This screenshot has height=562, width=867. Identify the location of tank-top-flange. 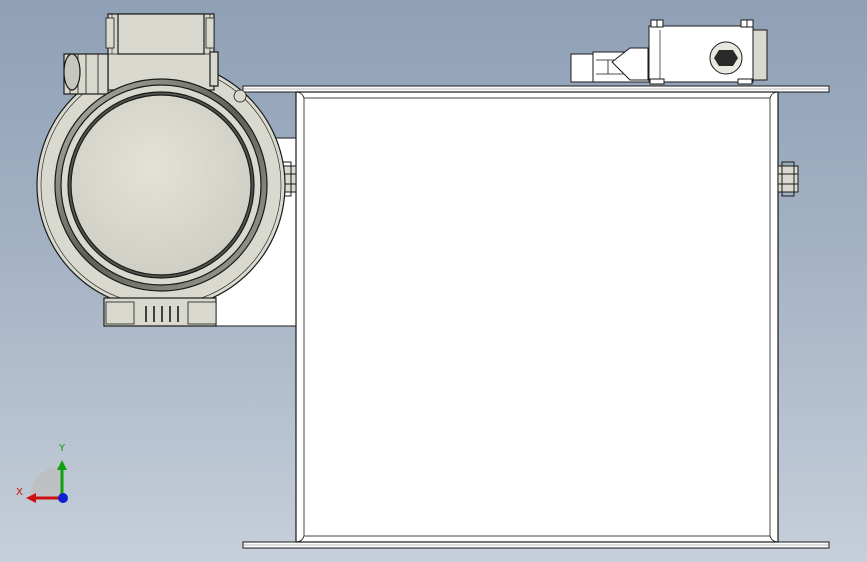
(536, 89).